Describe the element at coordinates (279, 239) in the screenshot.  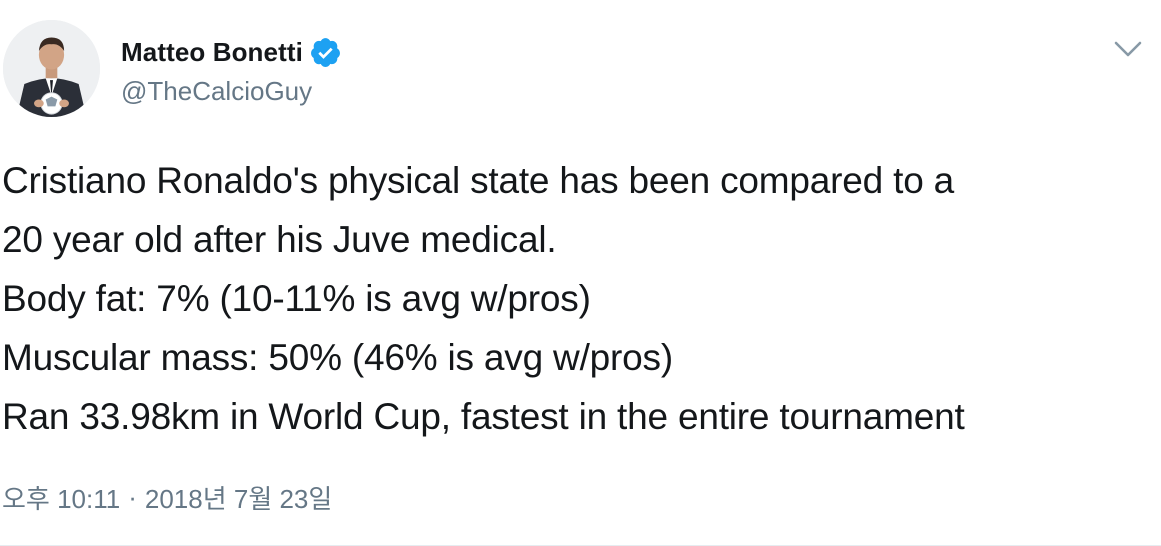
I see `tweet-text-line: 20 year old after his Juve medical.` at that location.